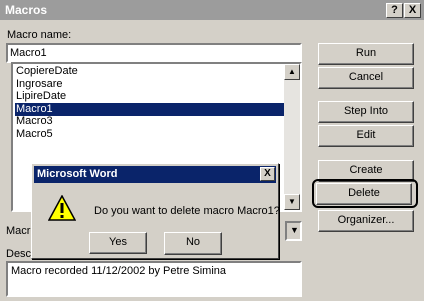 The width and height of the screenshot is (424, 301). I want to click on macro-list-item: CopiereDate, so click(150, 71).